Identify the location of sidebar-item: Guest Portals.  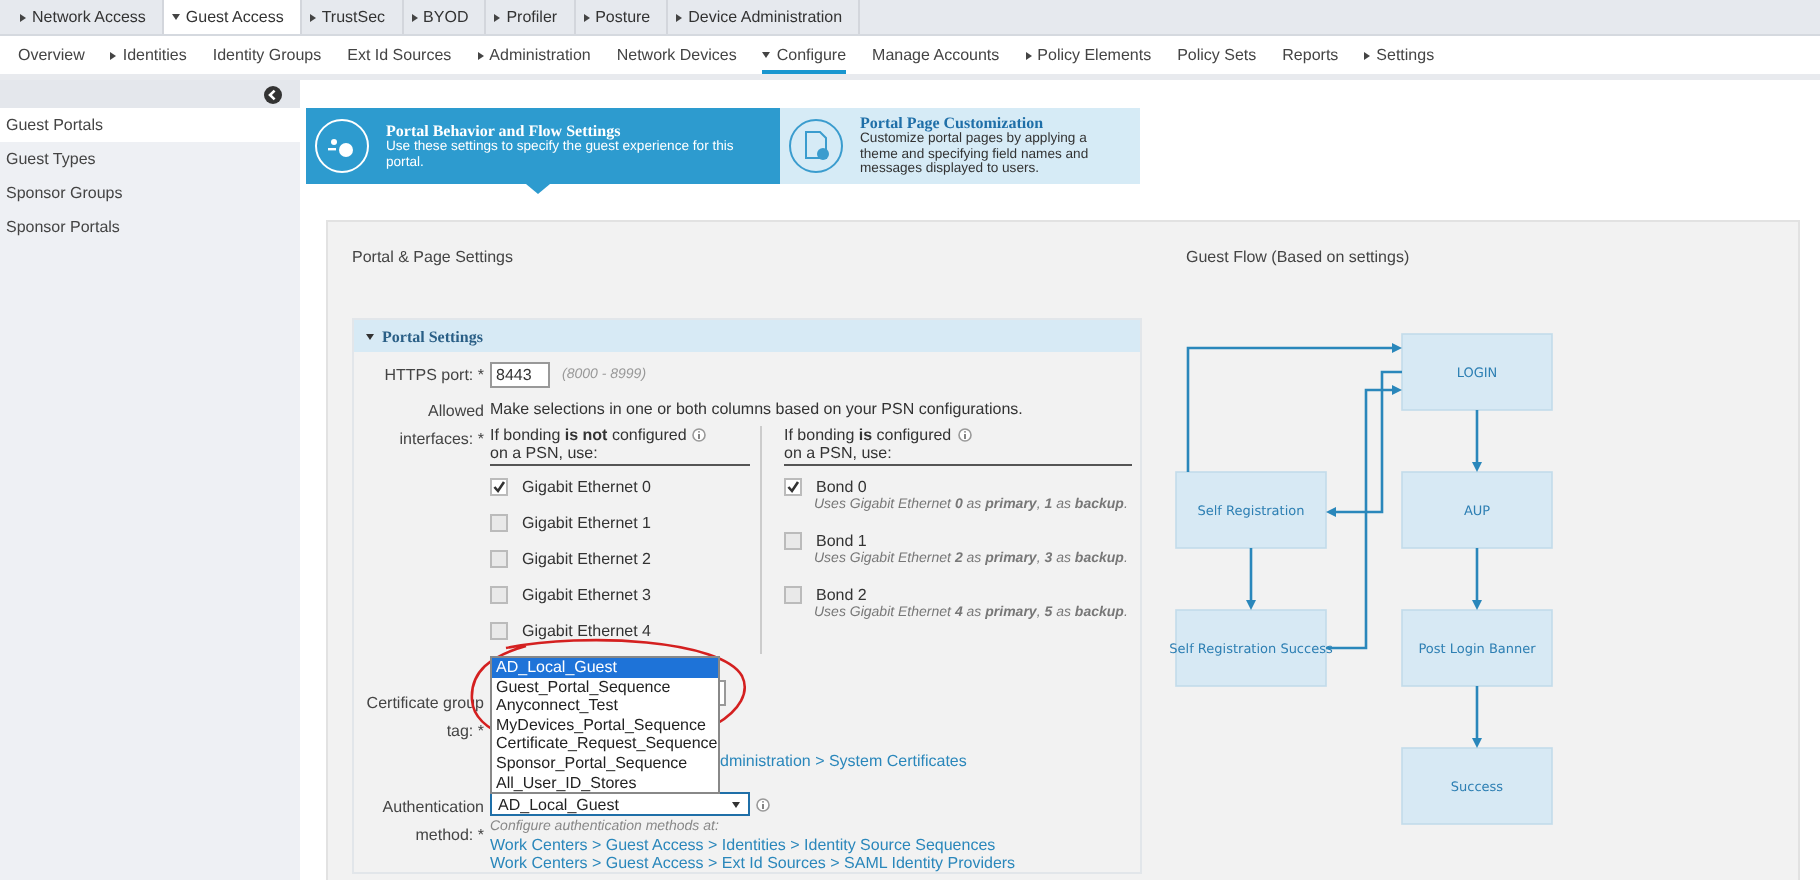
(150, 125).